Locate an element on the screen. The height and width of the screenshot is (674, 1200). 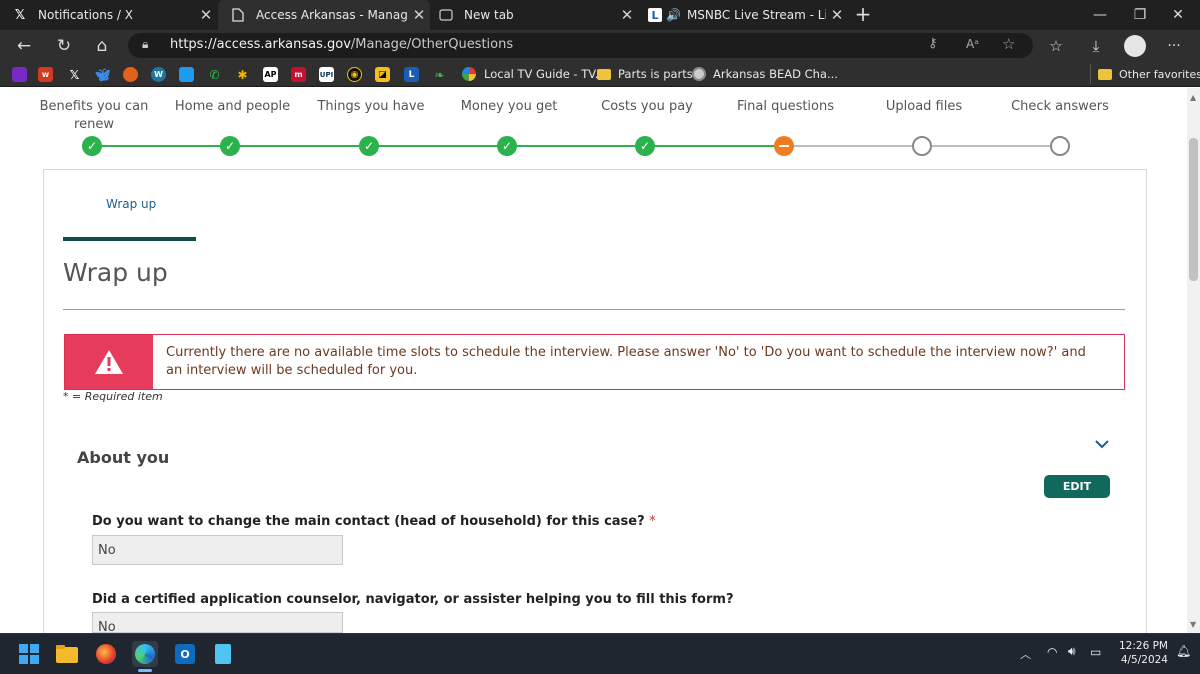
windows-start-icon is located at coordinates (29, 654).